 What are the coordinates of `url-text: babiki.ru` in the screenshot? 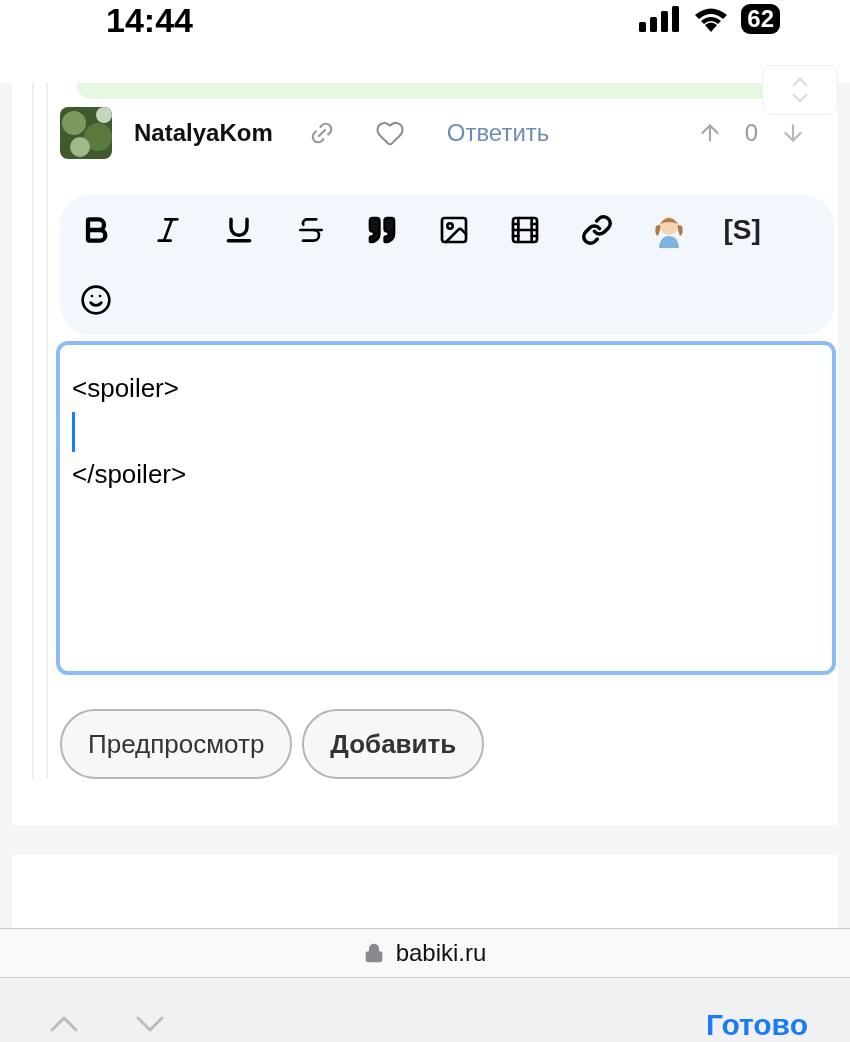 It's located at (441, 953).